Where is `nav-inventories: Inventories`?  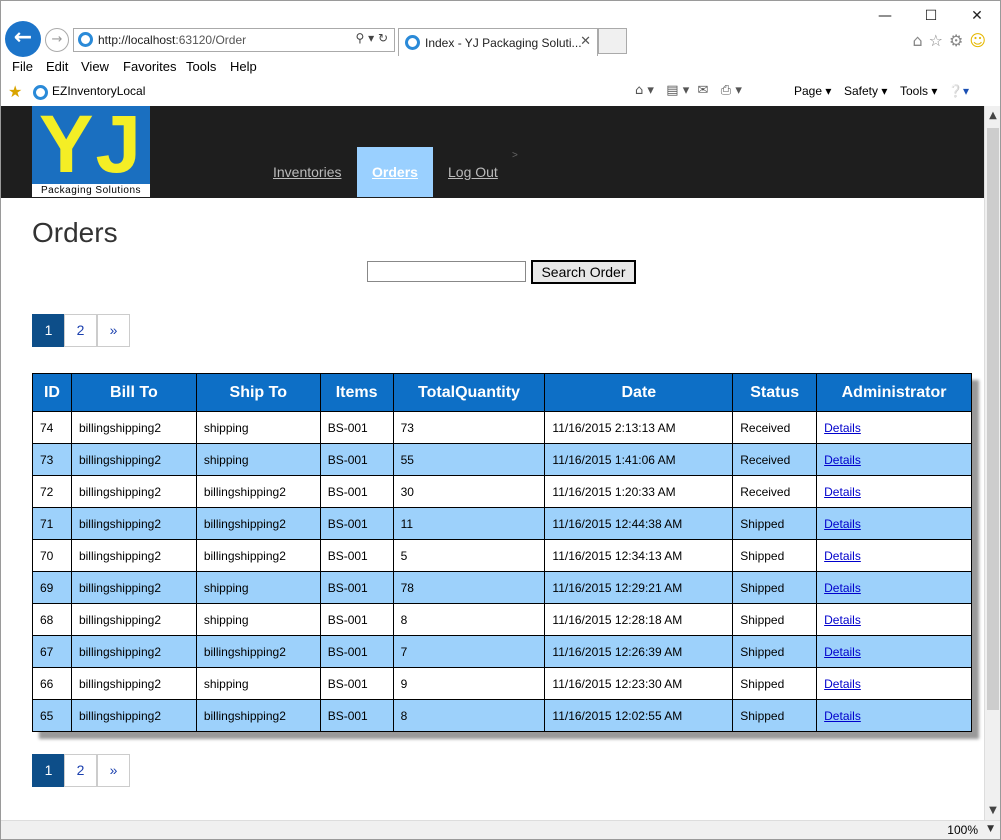 nav-inventories: Inventories is located at coordinates (307, 172).